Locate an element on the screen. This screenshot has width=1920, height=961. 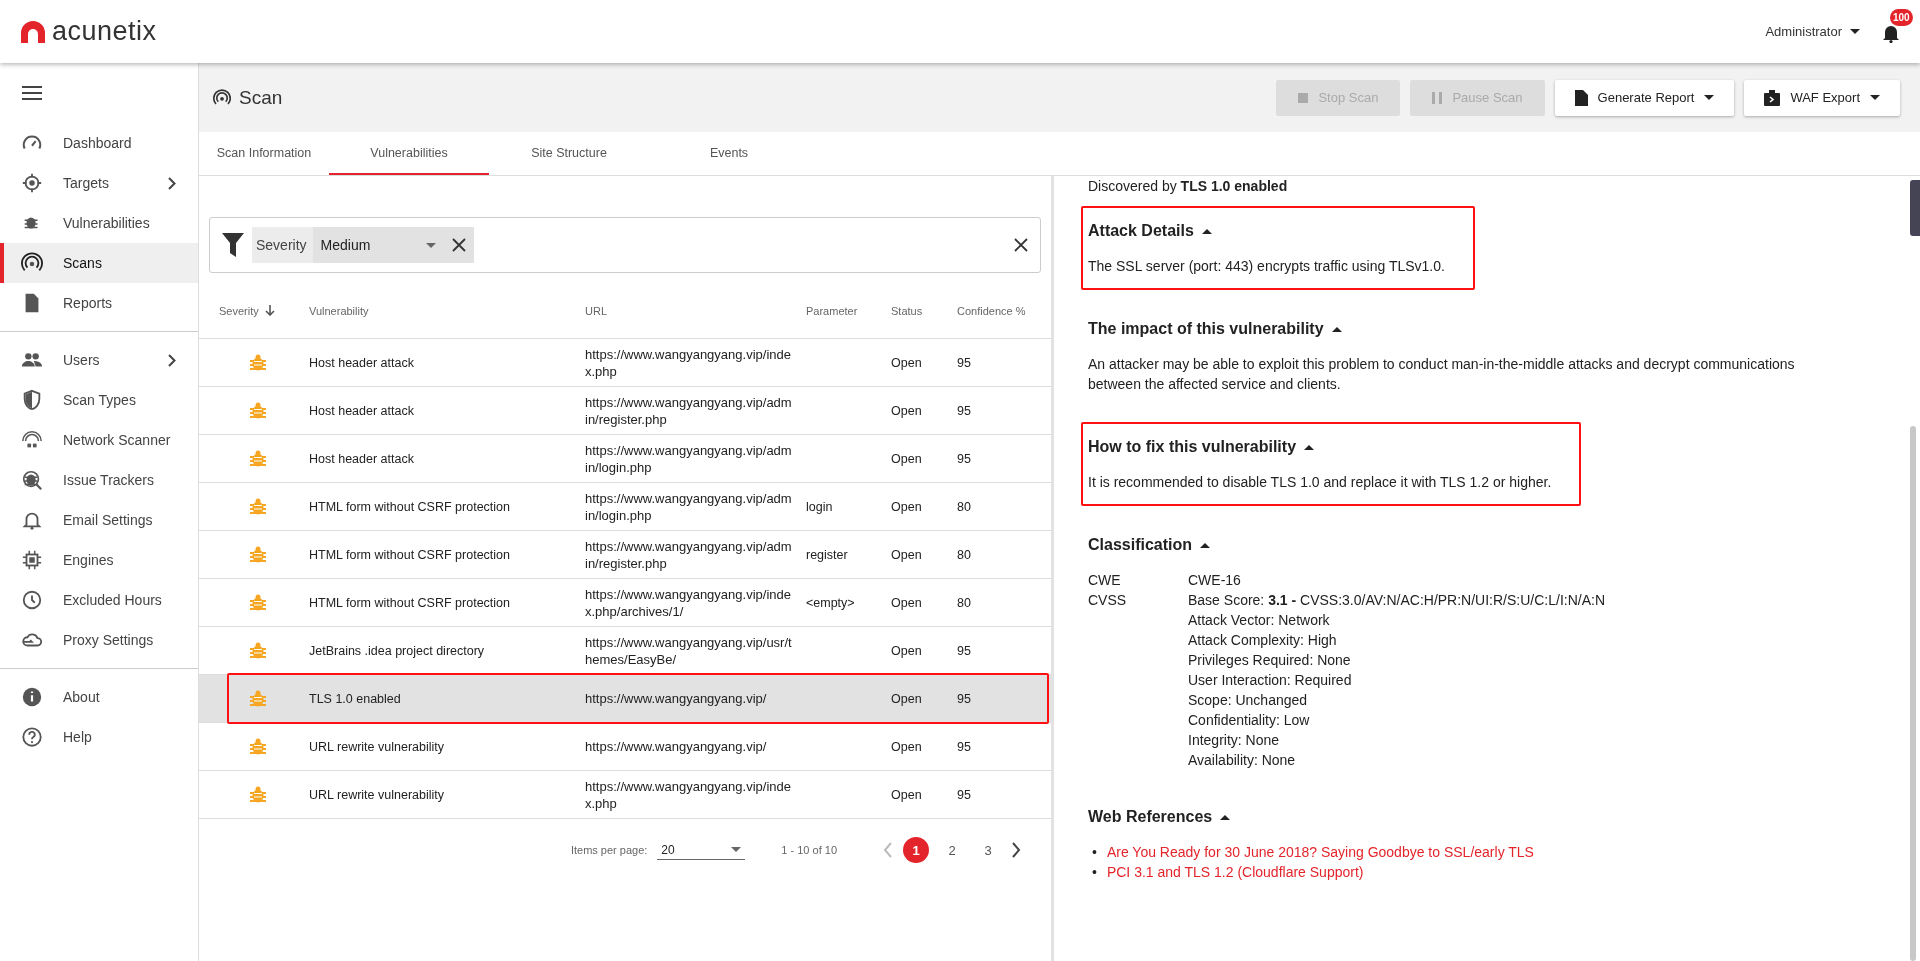
sidebar-item: Network Scanner is located at coordinates (99, 440).